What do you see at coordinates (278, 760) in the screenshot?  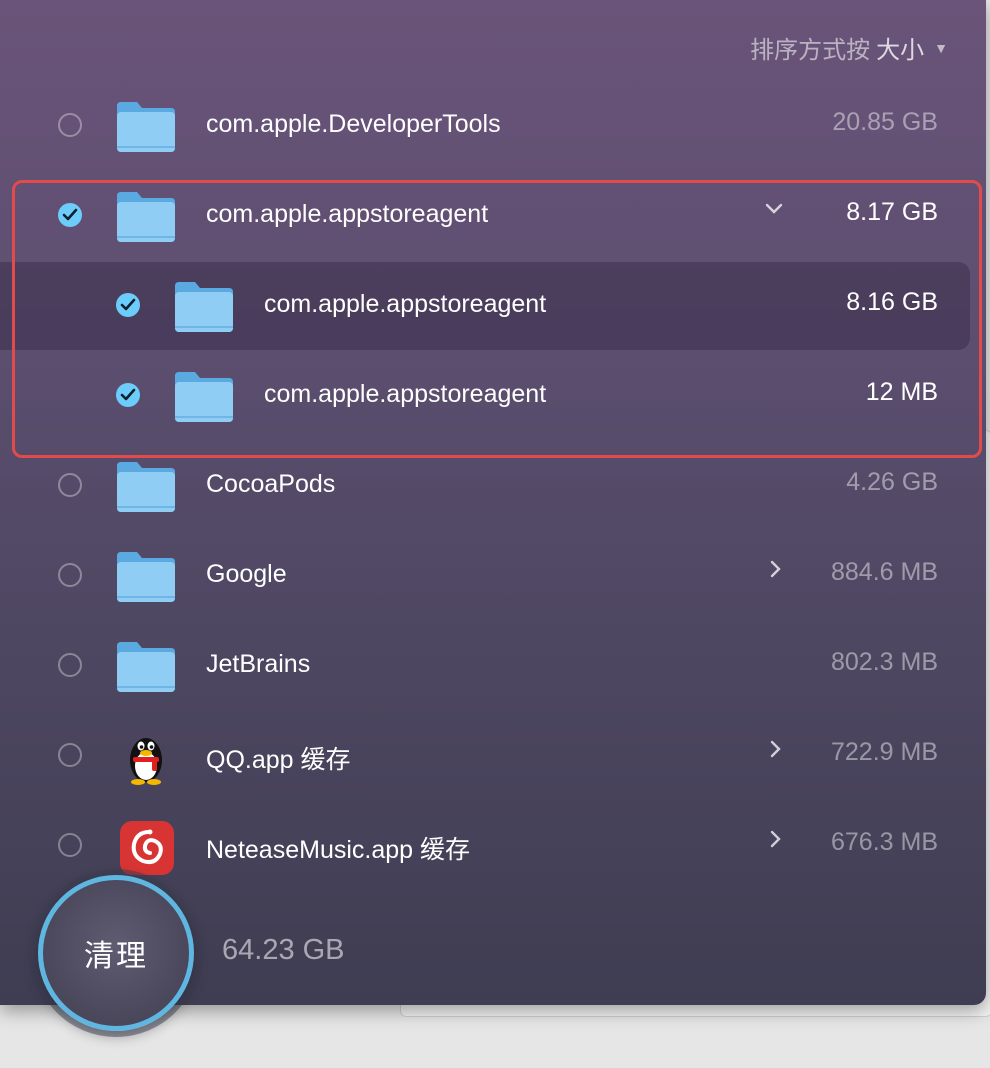 I see `item-name: QQ.app 缓存` at bounding box center [278, 760].